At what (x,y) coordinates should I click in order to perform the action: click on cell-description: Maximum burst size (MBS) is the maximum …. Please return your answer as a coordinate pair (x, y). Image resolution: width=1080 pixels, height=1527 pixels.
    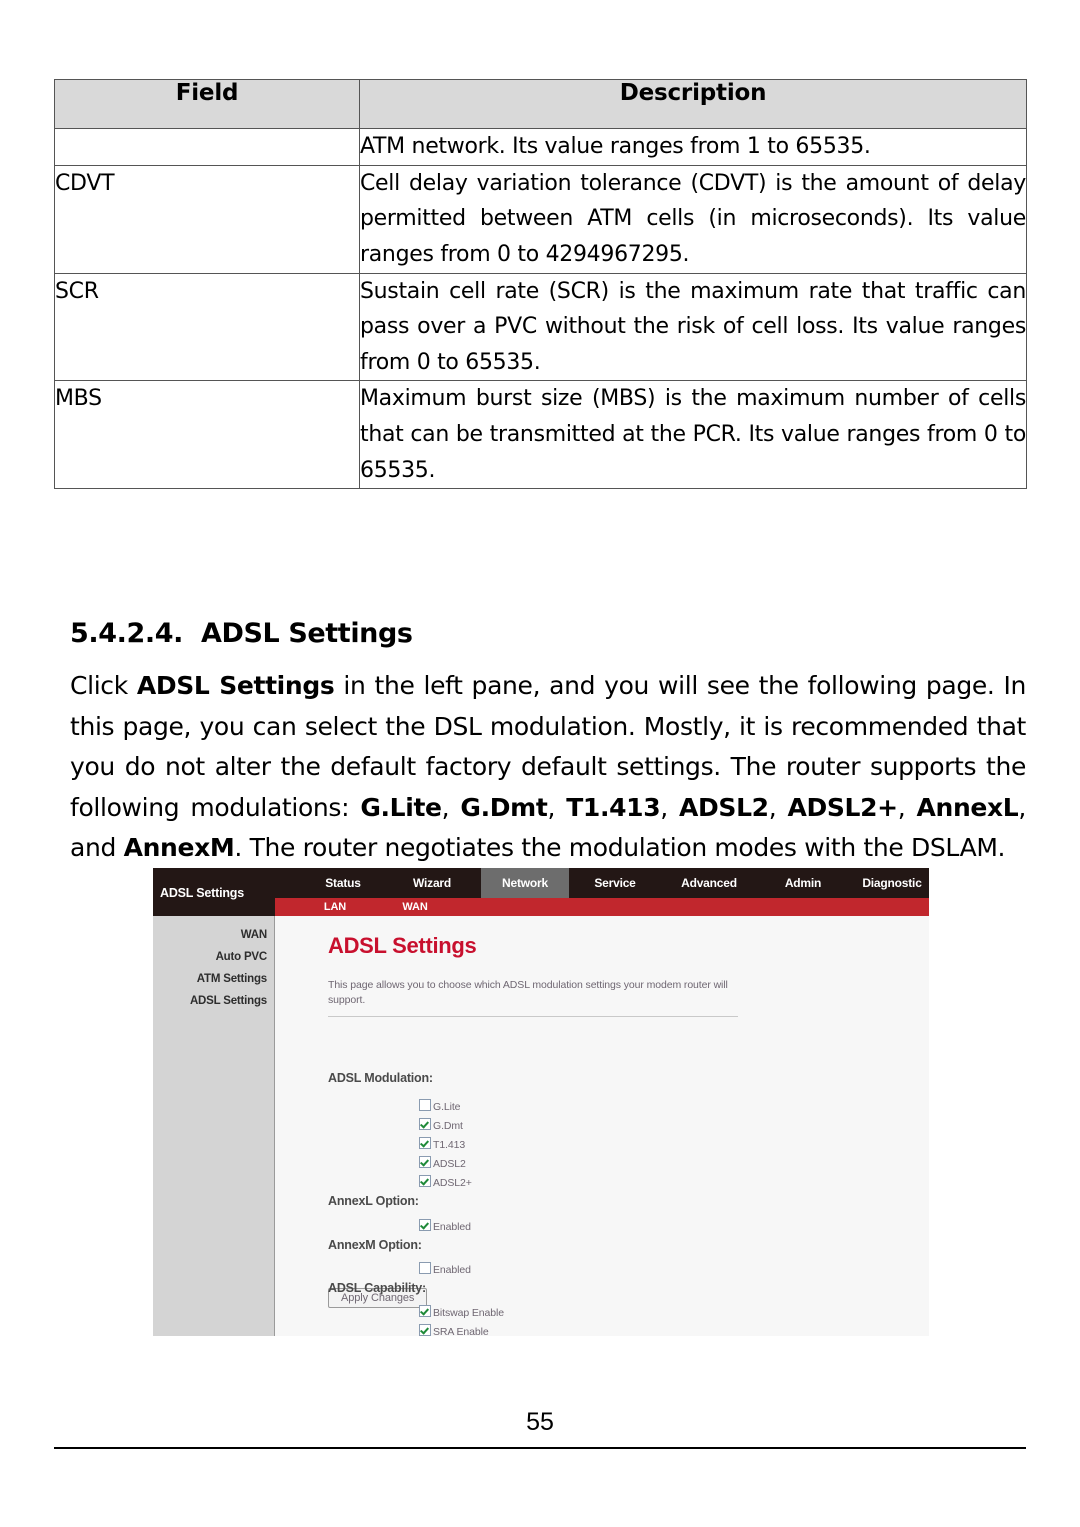
    Looking at the image, I should click on (693, 435).